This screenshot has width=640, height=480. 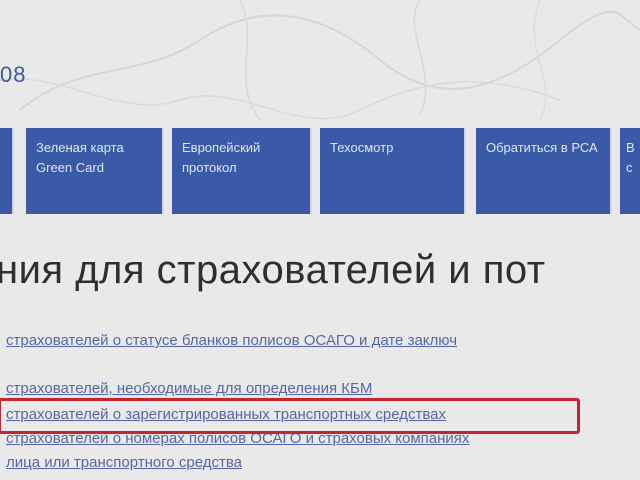 I want to click on nav-item-contact-rsa: Обратиться в РСА, so click(x=544, y=171).